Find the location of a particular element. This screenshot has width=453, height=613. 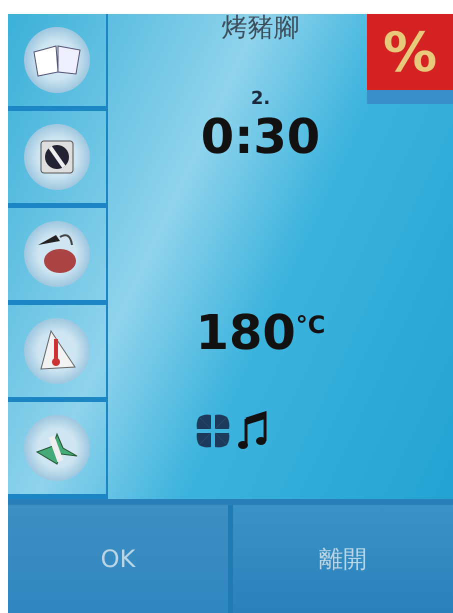

program-title: 烤豬腳 is located at coordinates (261, 28).